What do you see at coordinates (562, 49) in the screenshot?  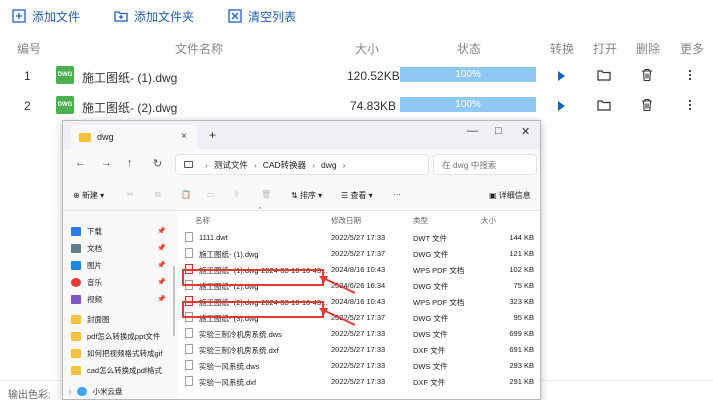 I see `col-convert: 转换` at bounding box center [562, 49].